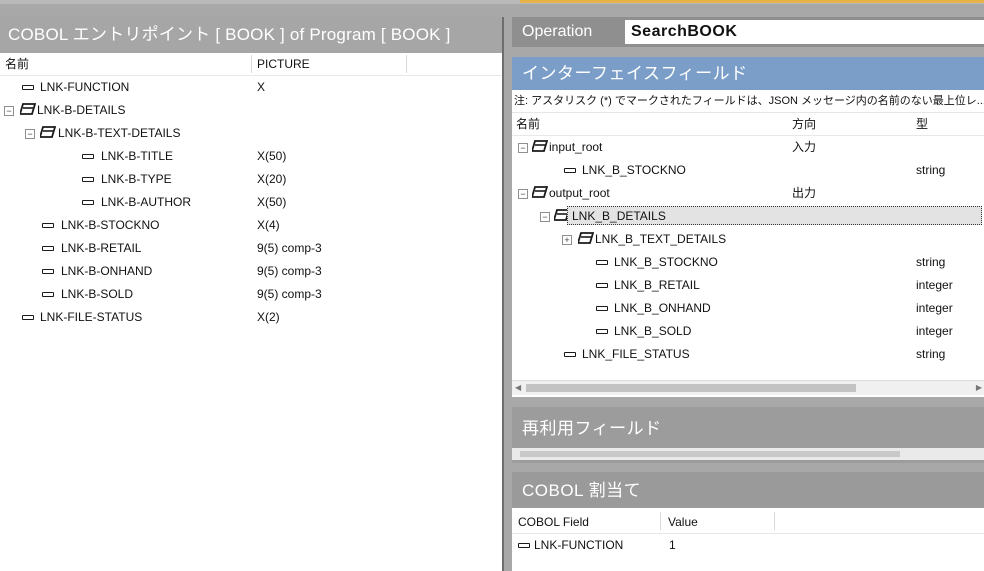 Image resolution: width=984 pixels, height=571 pixels. What do you see at coordinates (251, 133) in the screenshot?
I see `tree-row: − LNK-B-TEXT-DETAILS` at bounding box center [251, 133].